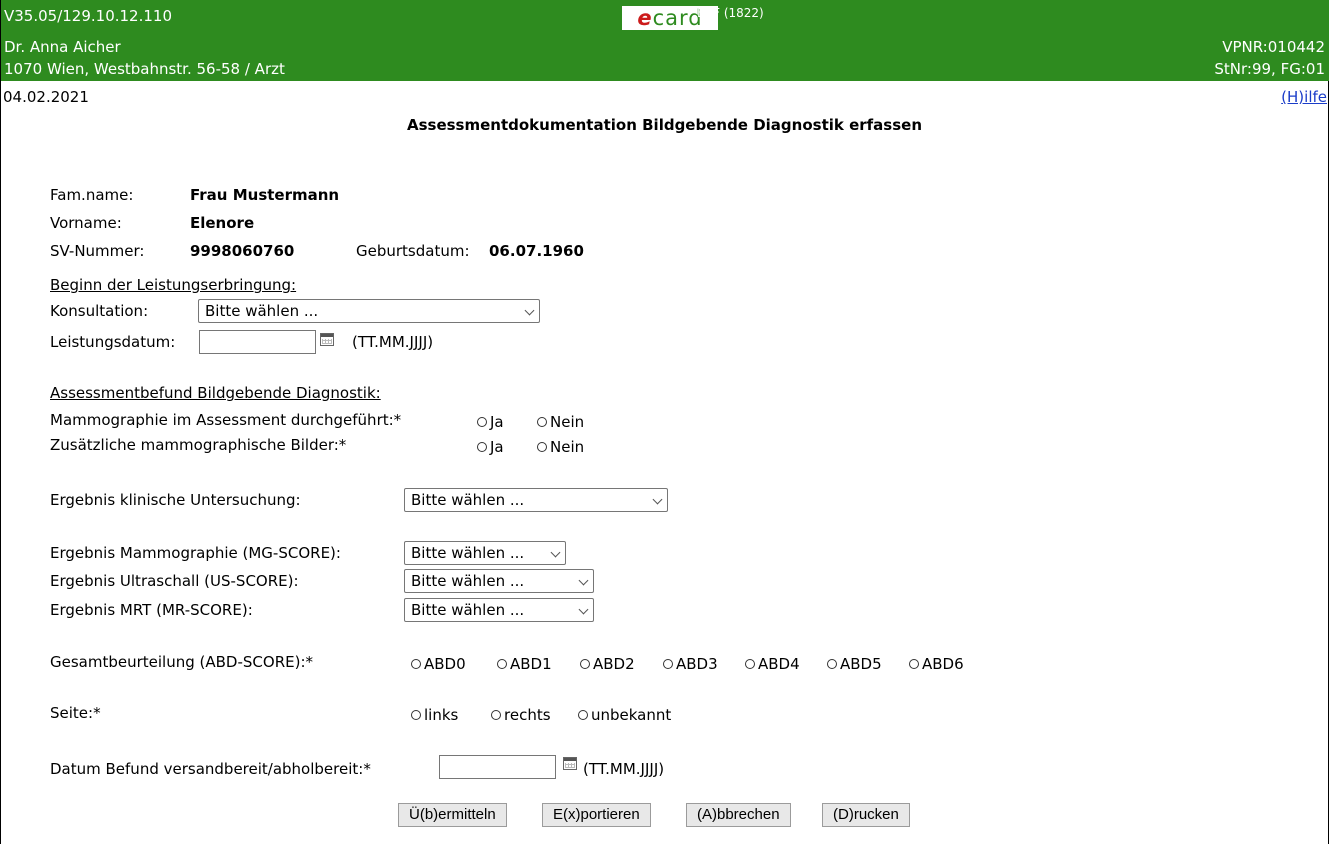 The height and width of the screenshot is (844, 1331). What do you see at coordinates (1304, 97) in the screenshot?
I see `help-link: (H)ilfe` at bounding box center [1304, 97].